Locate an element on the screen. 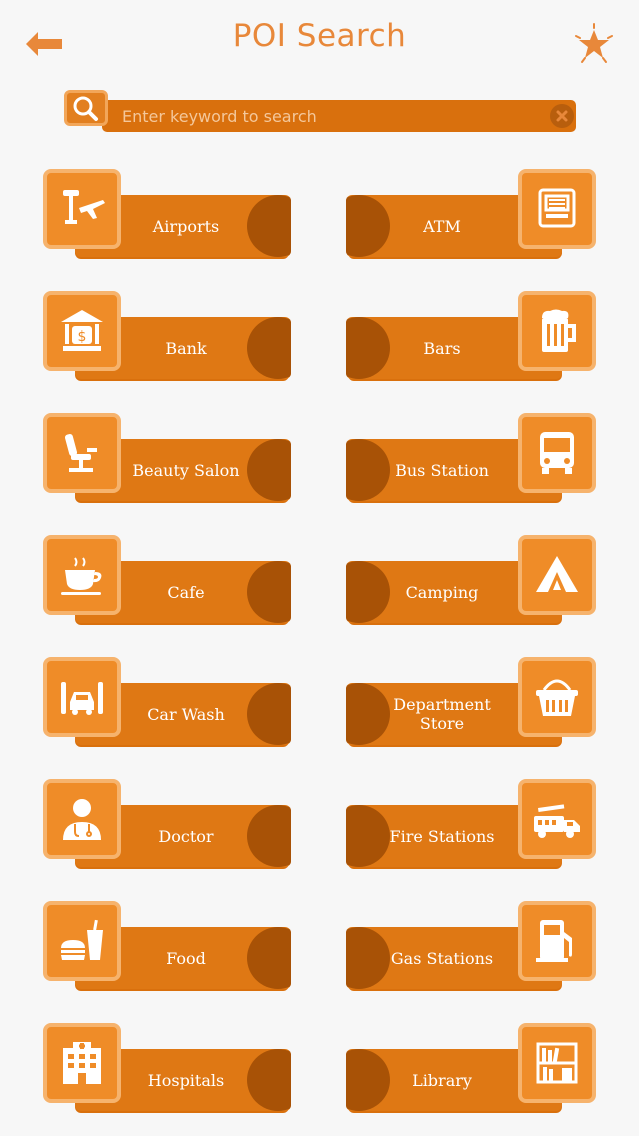 This screenshot has height=1136, width=639. star-icon is located at coordinates (594, 43).